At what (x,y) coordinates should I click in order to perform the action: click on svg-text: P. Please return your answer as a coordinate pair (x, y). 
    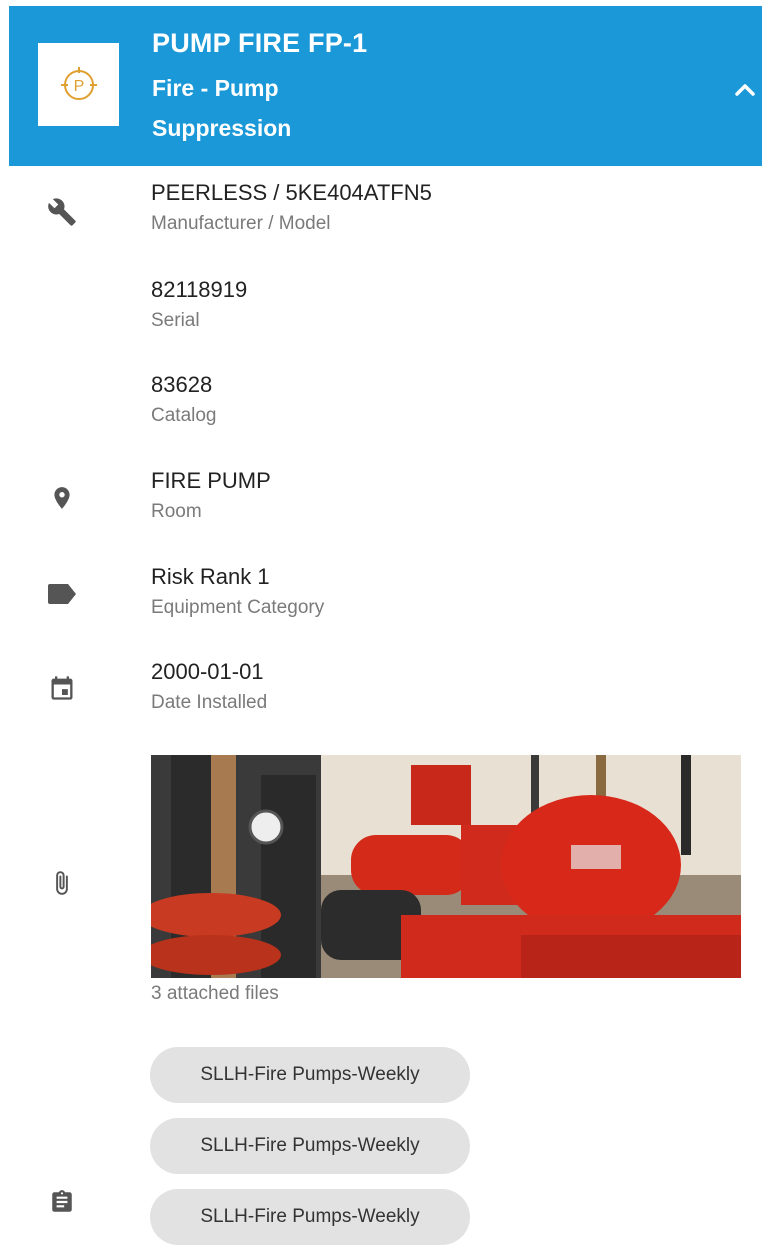
    Looking at the image, I should click on (78, 86).